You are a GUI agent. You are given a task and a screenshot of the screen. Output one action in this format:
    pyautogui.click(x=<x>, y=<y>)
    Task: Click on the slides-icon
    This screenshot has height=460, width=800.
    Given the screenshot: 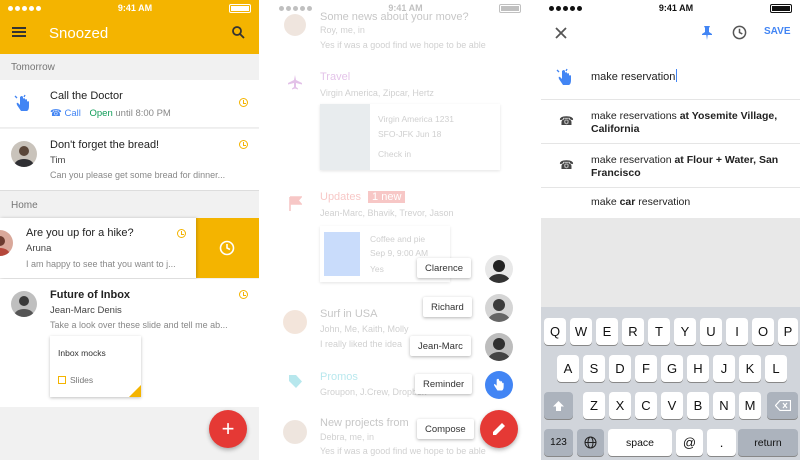 What is the action you would take?
    pyautogui.click(x=62, y=380)
    